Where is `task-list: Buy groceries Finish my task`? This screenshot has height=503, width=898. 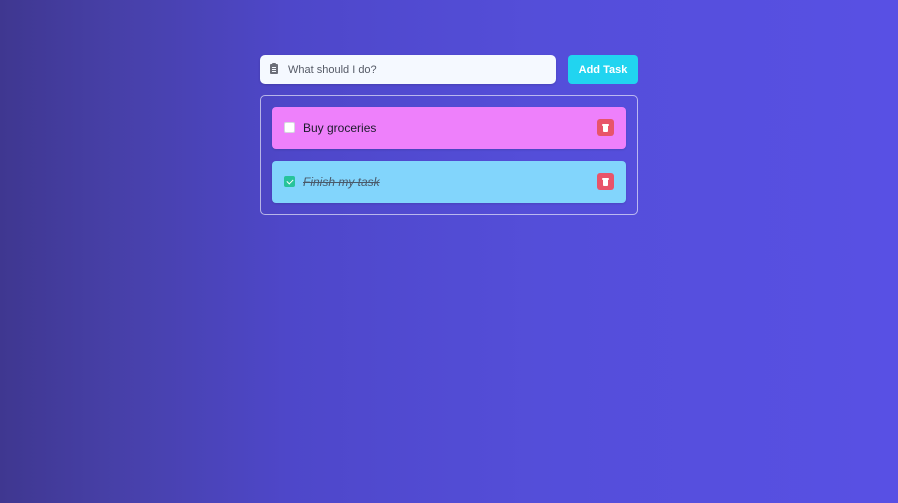 task-list: Buy groceries Finish my task is located at coordinates (449, 155).